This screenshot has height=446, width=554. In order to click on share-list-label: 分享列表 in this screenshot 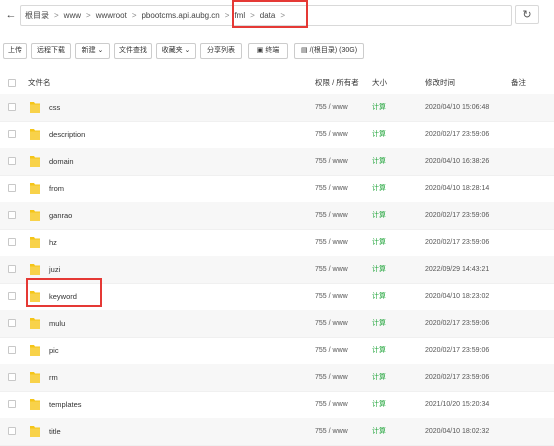, I will do `click(221, 50)`.